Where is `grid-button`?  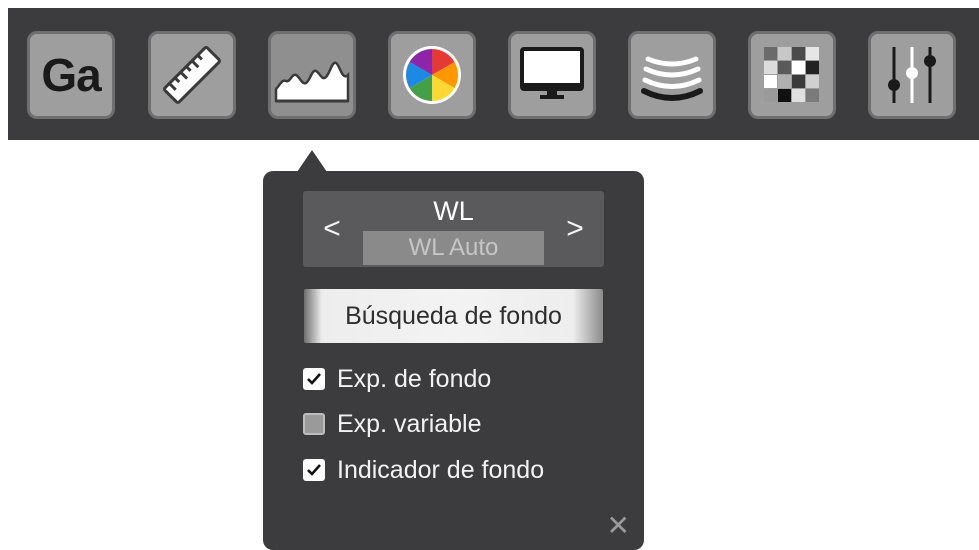
grid-button is located at coordinates (792, 75).